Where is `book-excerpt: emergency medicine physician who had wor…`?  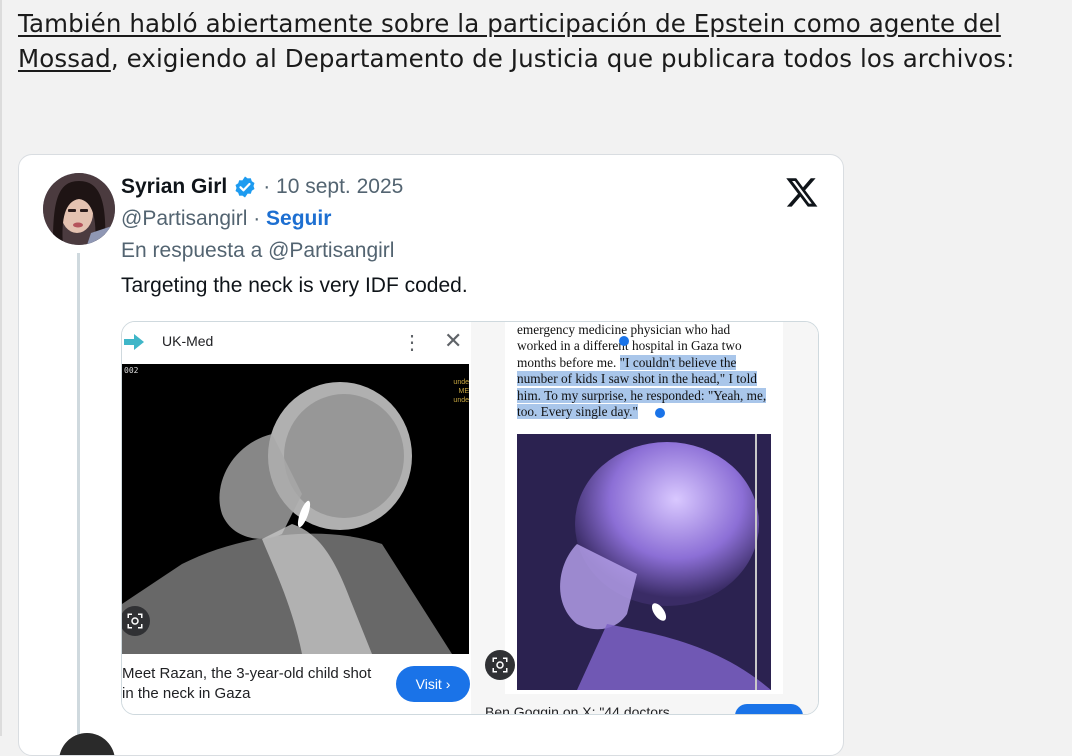
book-excerpt: emergency medicine physician who had wor… is located at coordinates (648, 371).